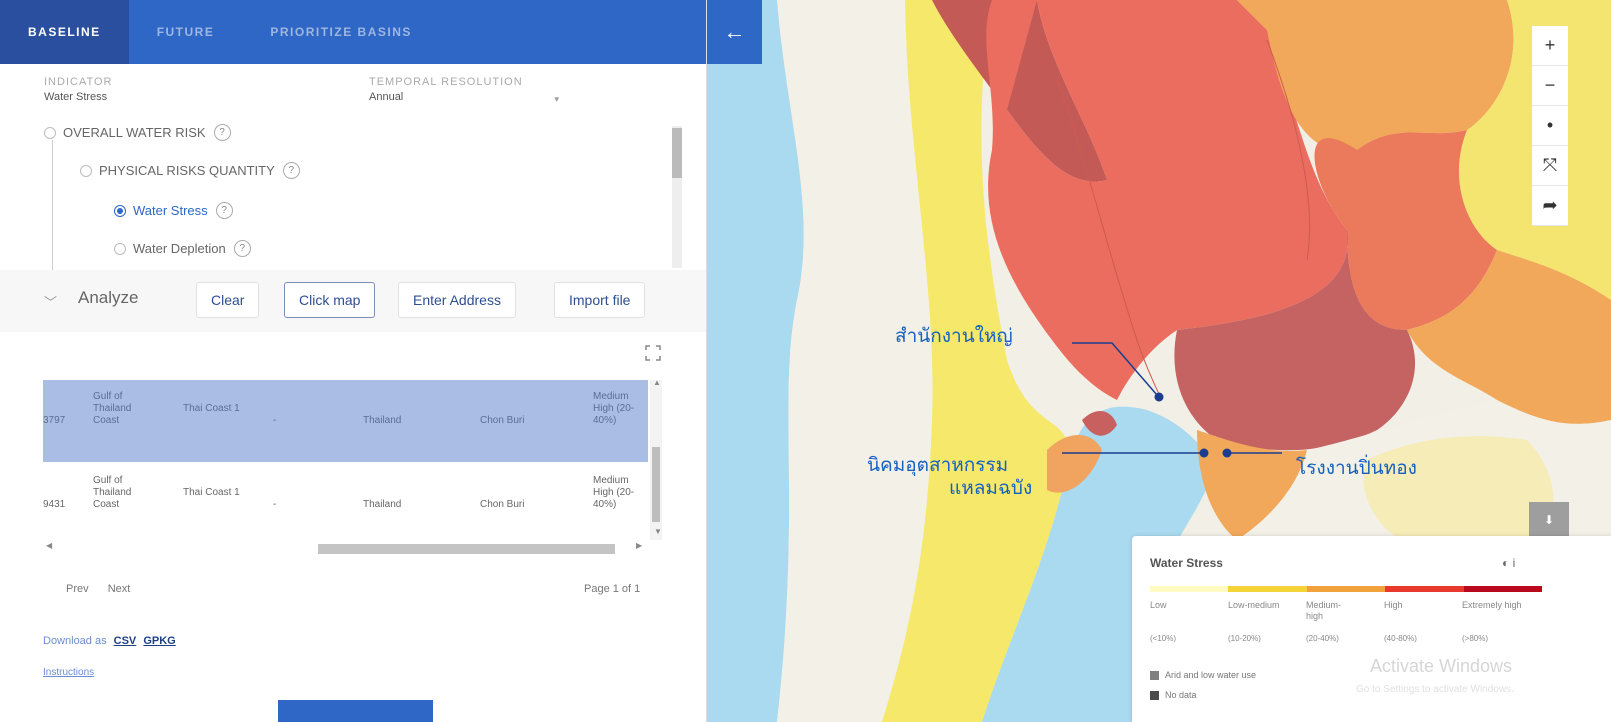 Image resolution: width=1611 pixels, height=722 pixels. What do you see at coordinates (656, 484) in the screenshot?
I see `results-vertical-scrollbar-thumb` at bounding box center [656, 484].